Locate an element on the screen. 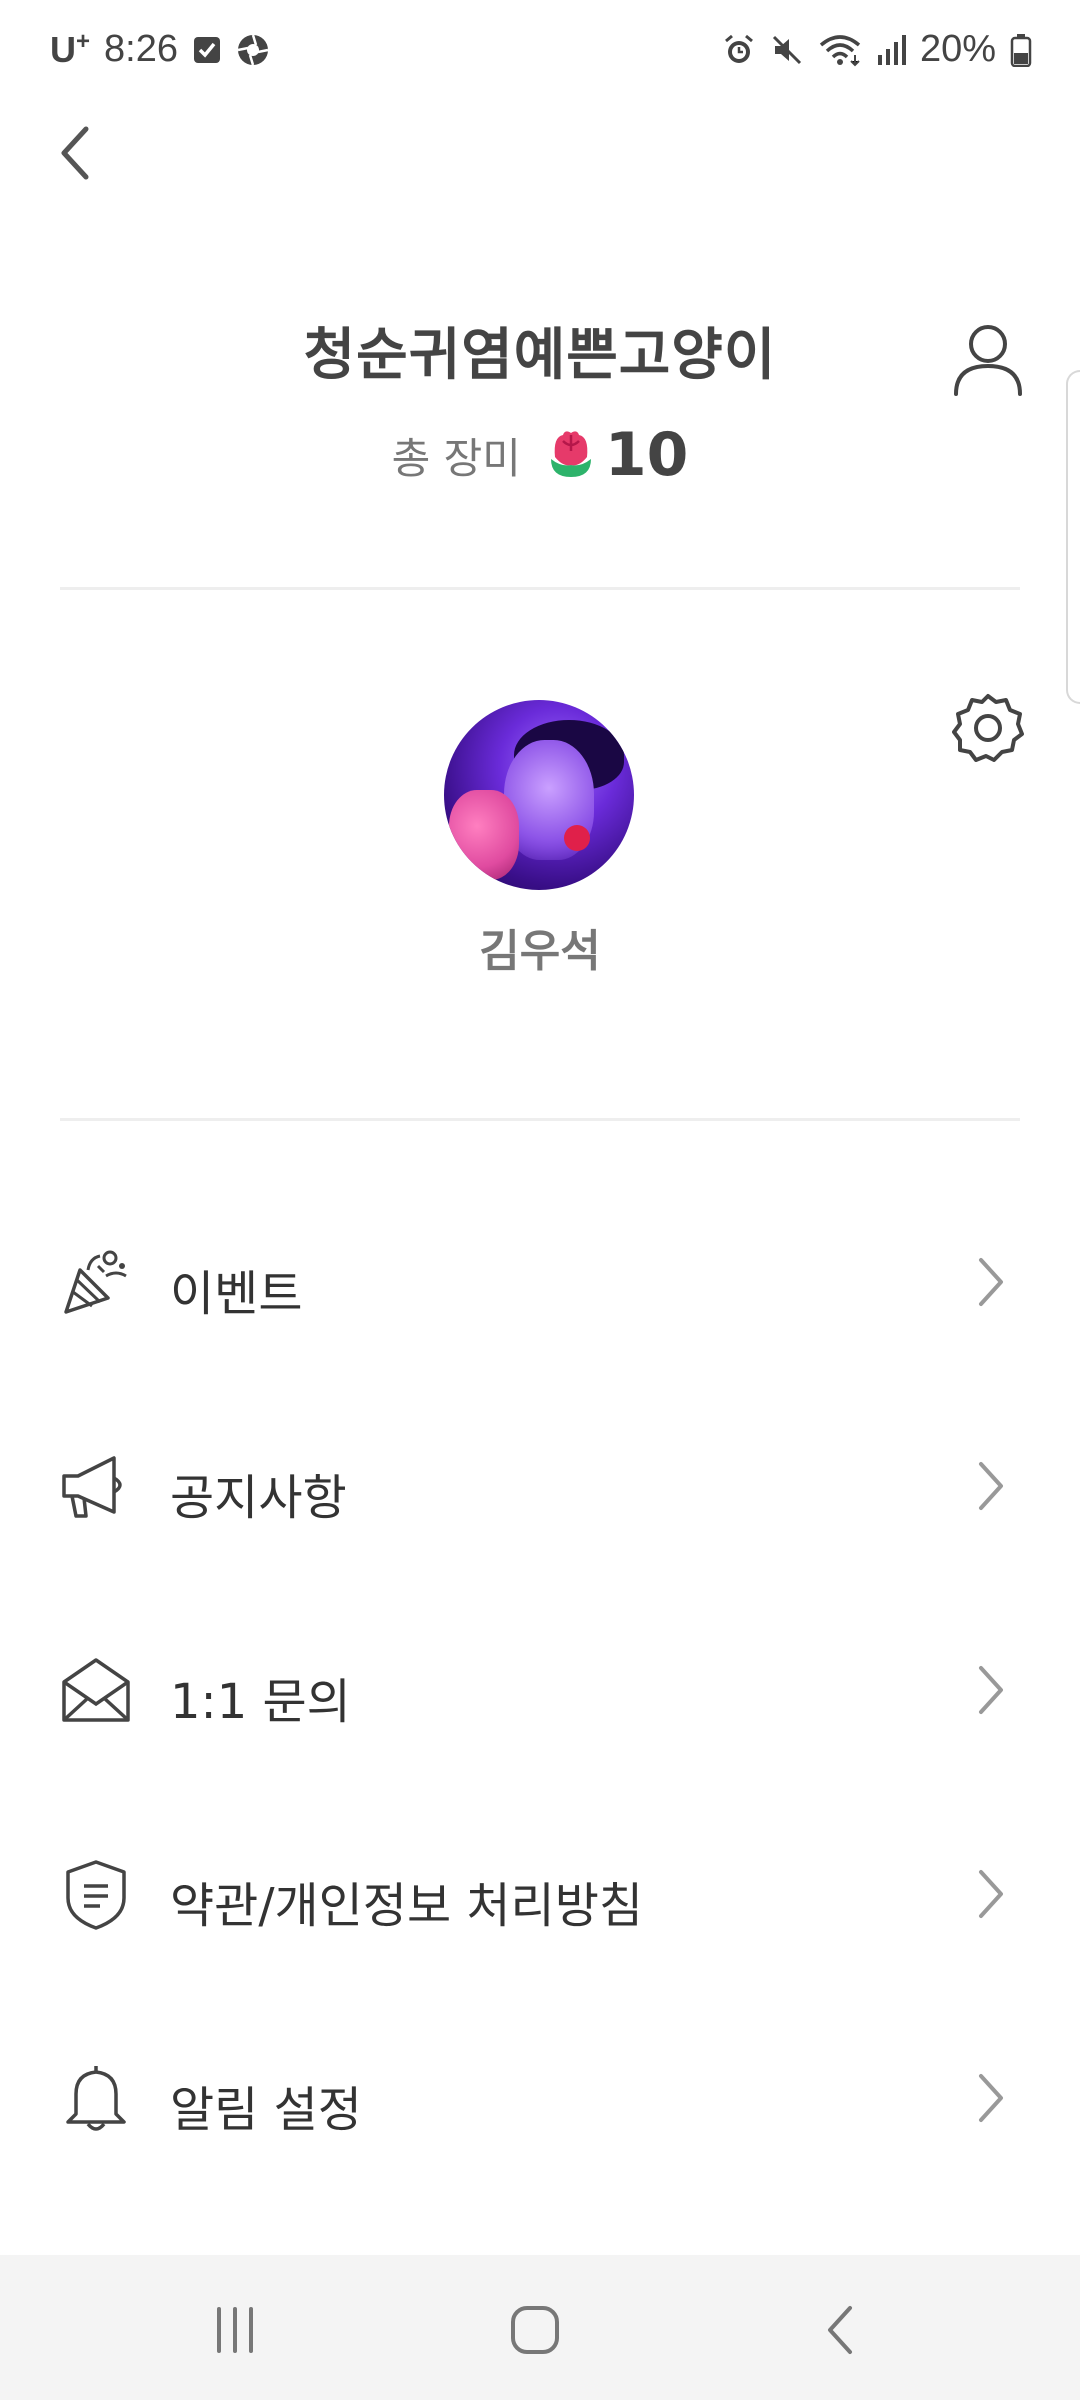  user-profile-button is located at coordinates (988, 360).